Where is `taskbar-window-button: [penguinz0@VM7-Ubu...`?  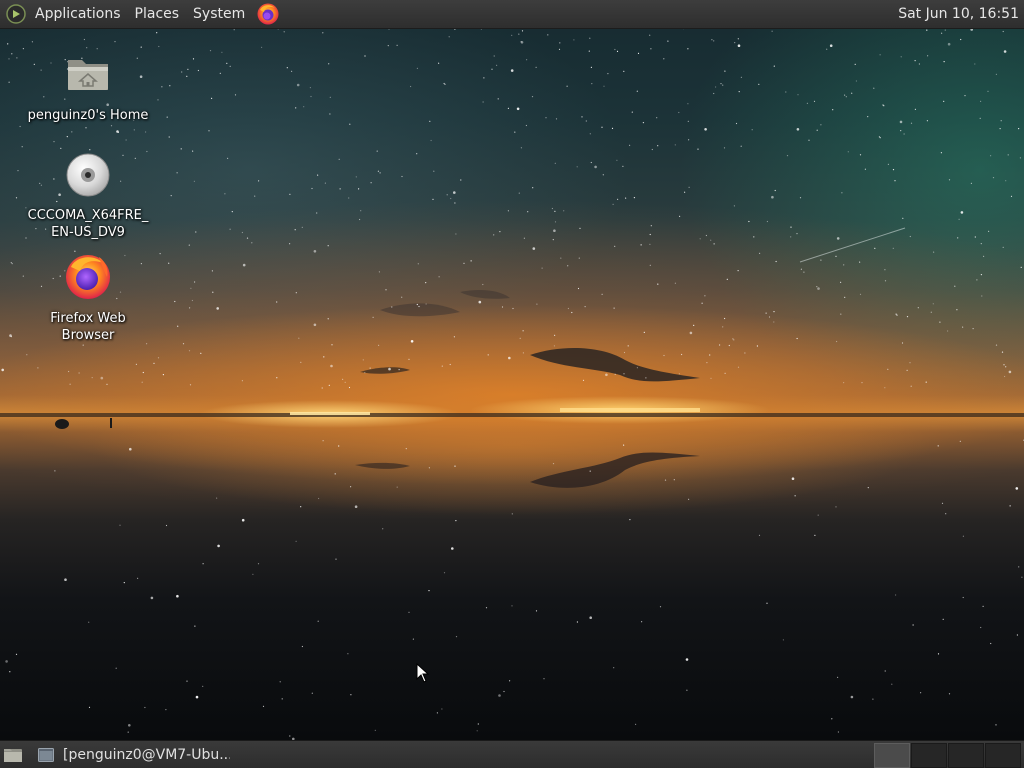
taskbar-window-button: [penguinz0@VM7-Ubu... is located at coordinates (130, 755).